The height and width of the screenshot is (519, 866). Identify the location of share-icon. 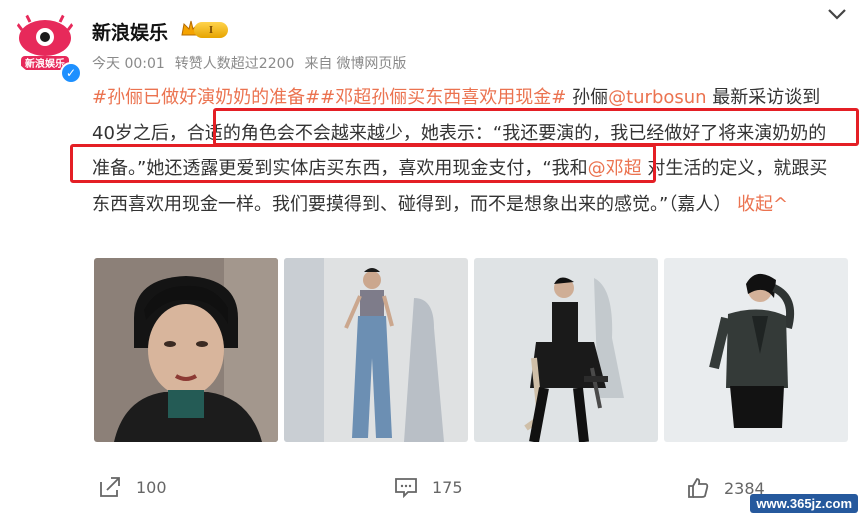
(110, 487).